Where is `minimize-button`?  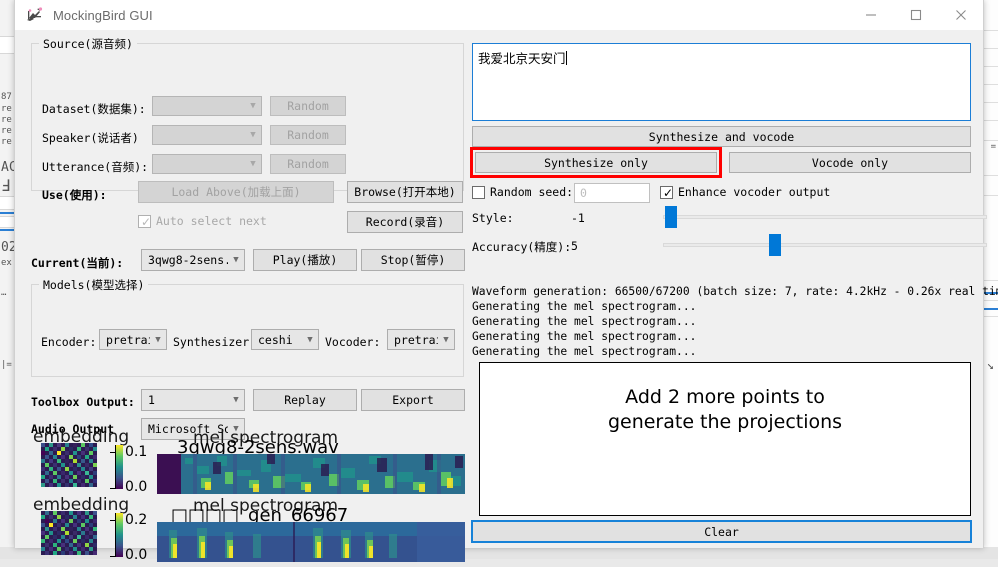
minimize-button is located at coordinates (870, 15).